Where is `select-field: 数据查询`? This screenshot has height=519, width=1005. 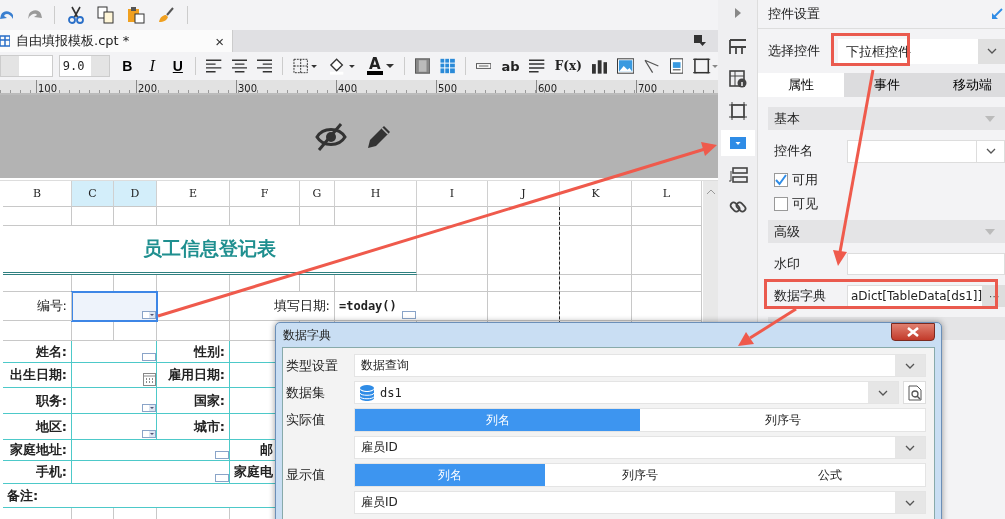
select-field: 数据查询 is located at coordinates (640, 365).